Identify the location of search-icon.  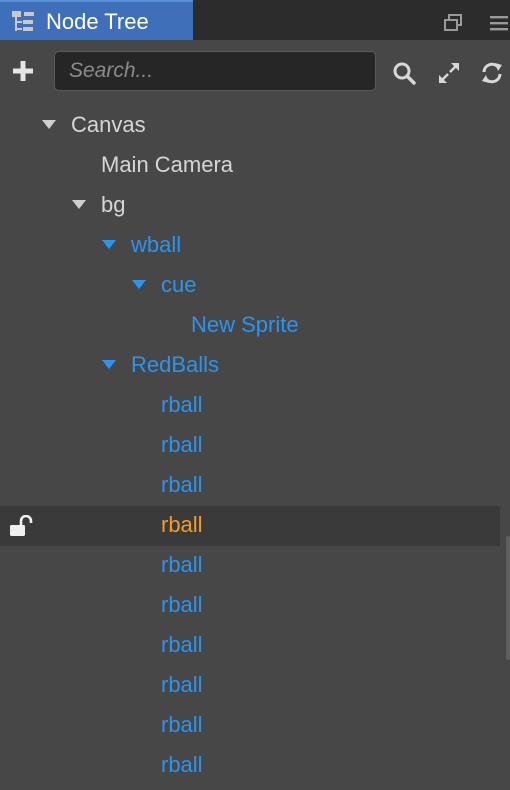
(404, 73).